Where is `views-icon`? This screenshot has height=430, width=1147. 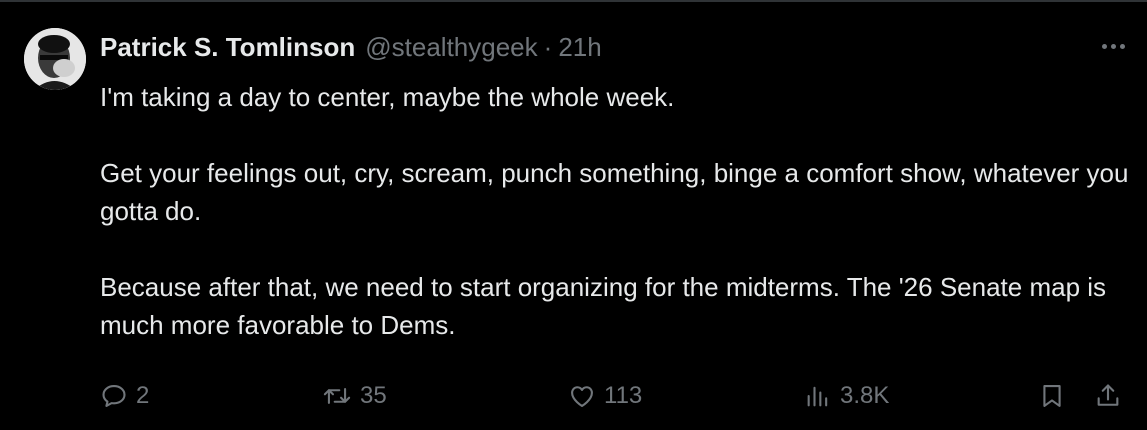 views-icon is located at coordinates (817, 396).